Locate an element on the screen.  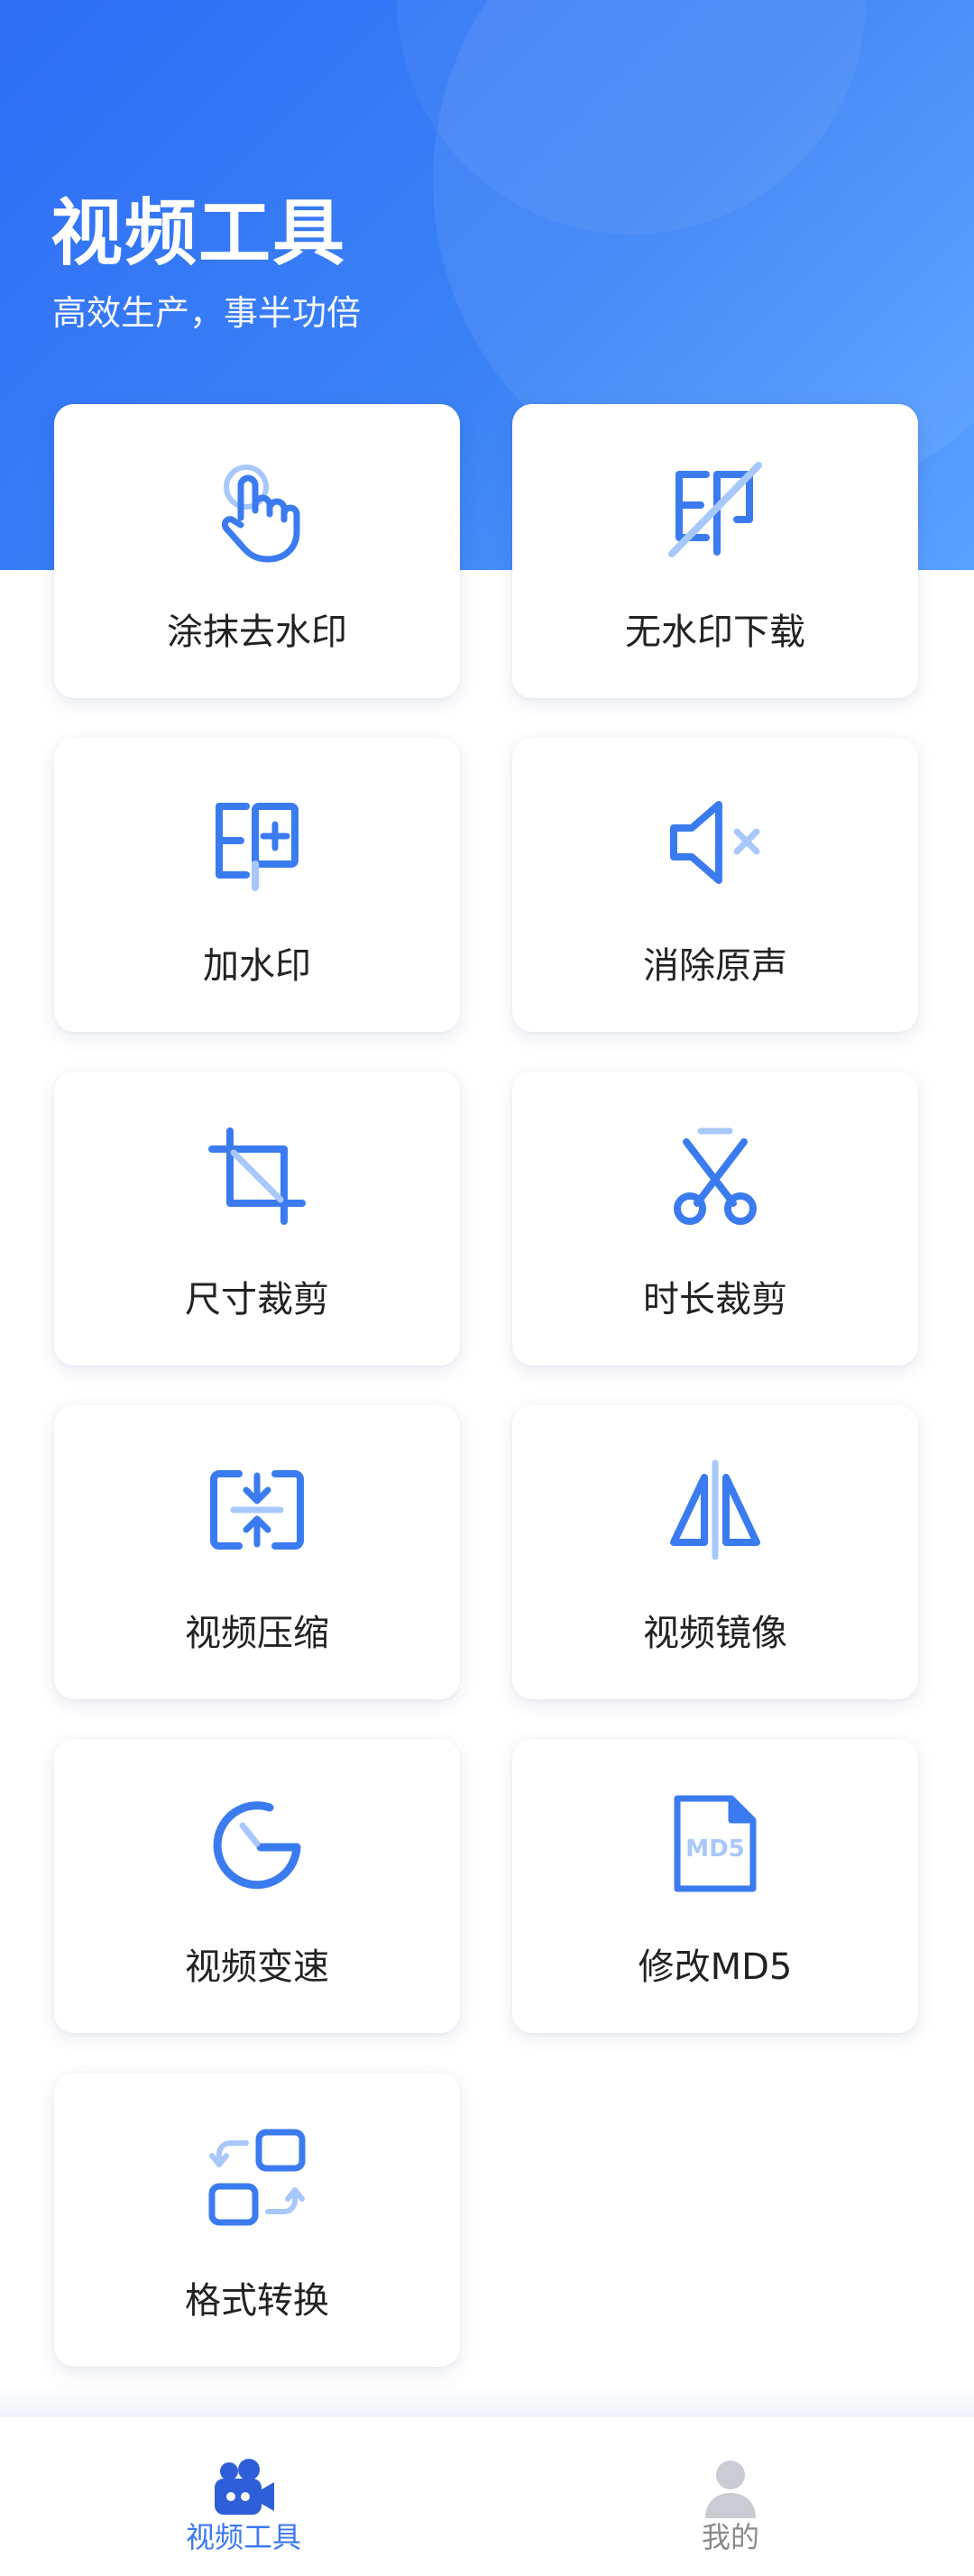
tool-card-smear-remove-watermark: 涂抹去水印 is located at coordinates (257, 551).